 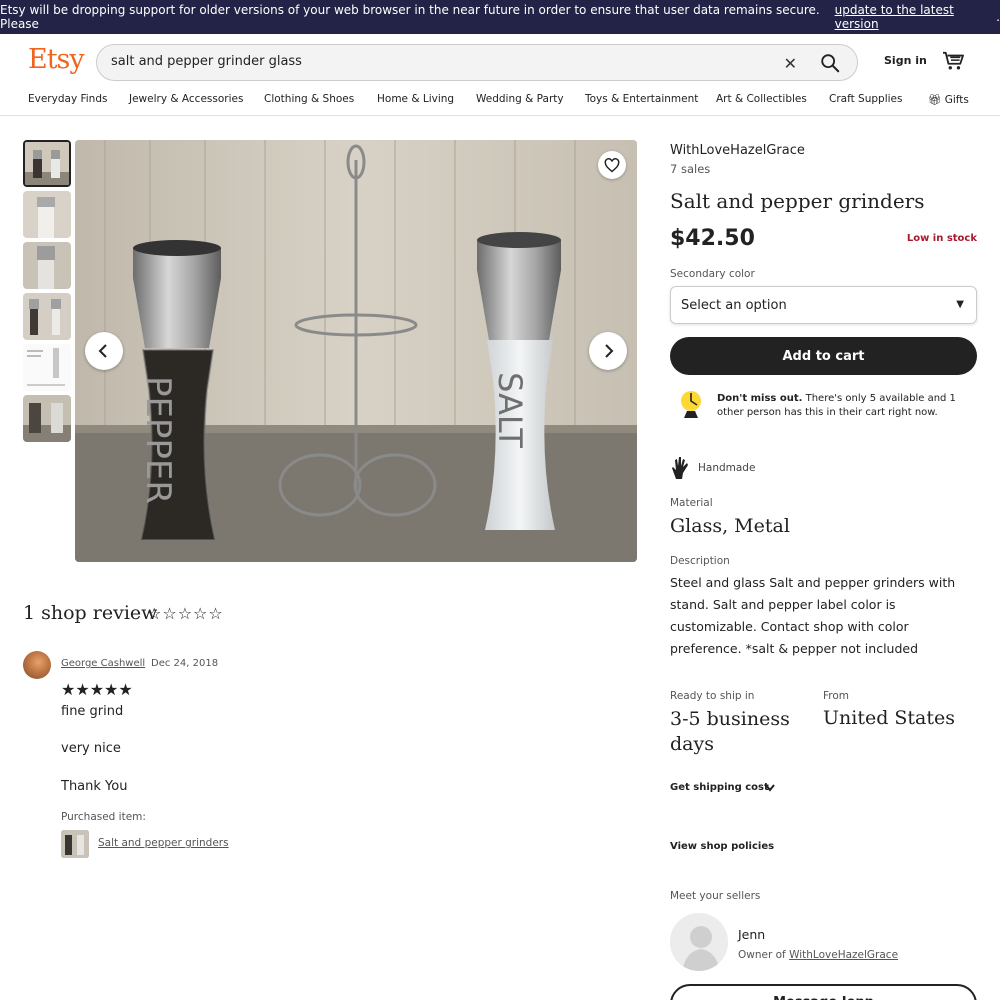 What do you see at coordinates (699, 942) in the screenshot?
I see `seller-avatar` at bounding box center [699, 942].